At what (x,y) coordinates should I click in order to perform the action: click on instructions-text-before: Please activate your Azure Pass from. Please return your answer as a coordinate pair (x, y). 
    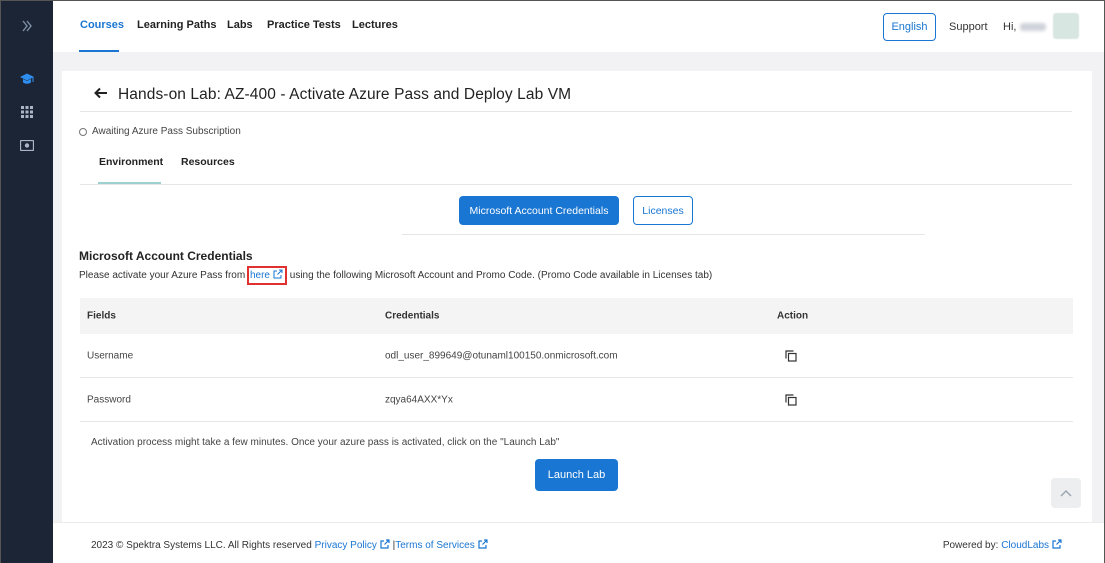
    Looking at the image, I should click on (163, 275).